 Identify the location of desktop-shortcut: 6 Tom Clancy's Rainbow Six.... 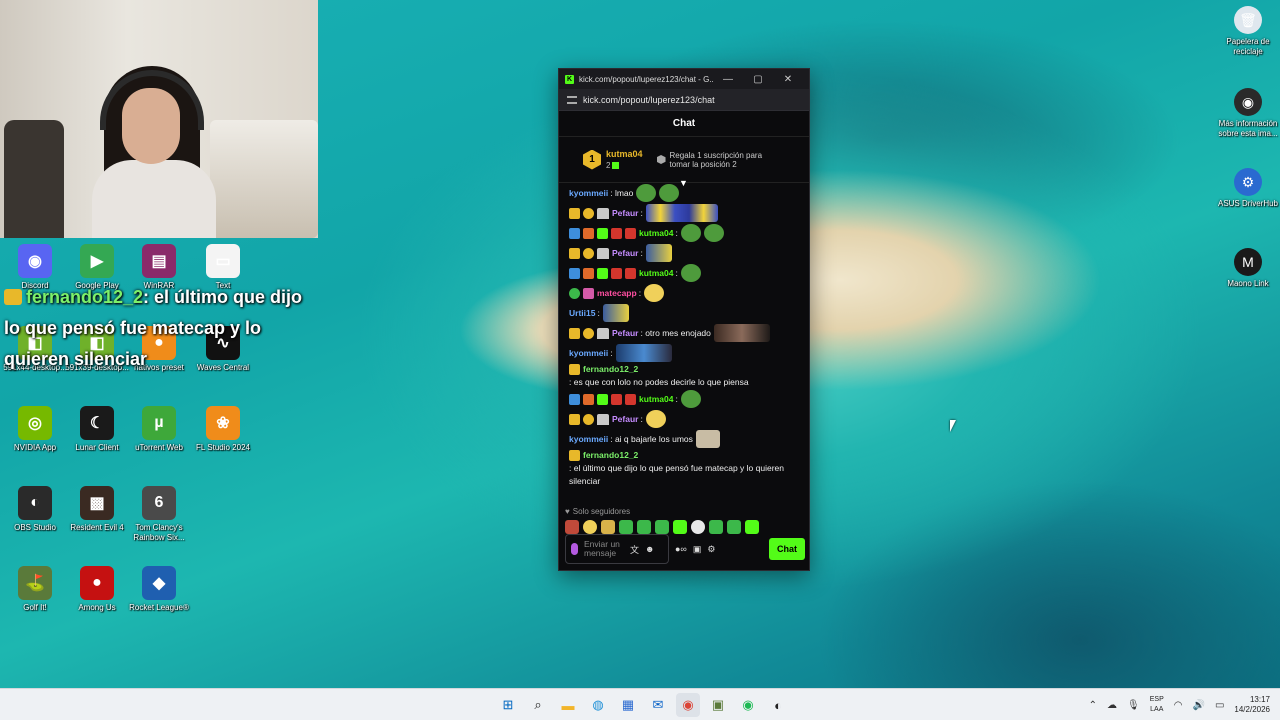
(159, 514).